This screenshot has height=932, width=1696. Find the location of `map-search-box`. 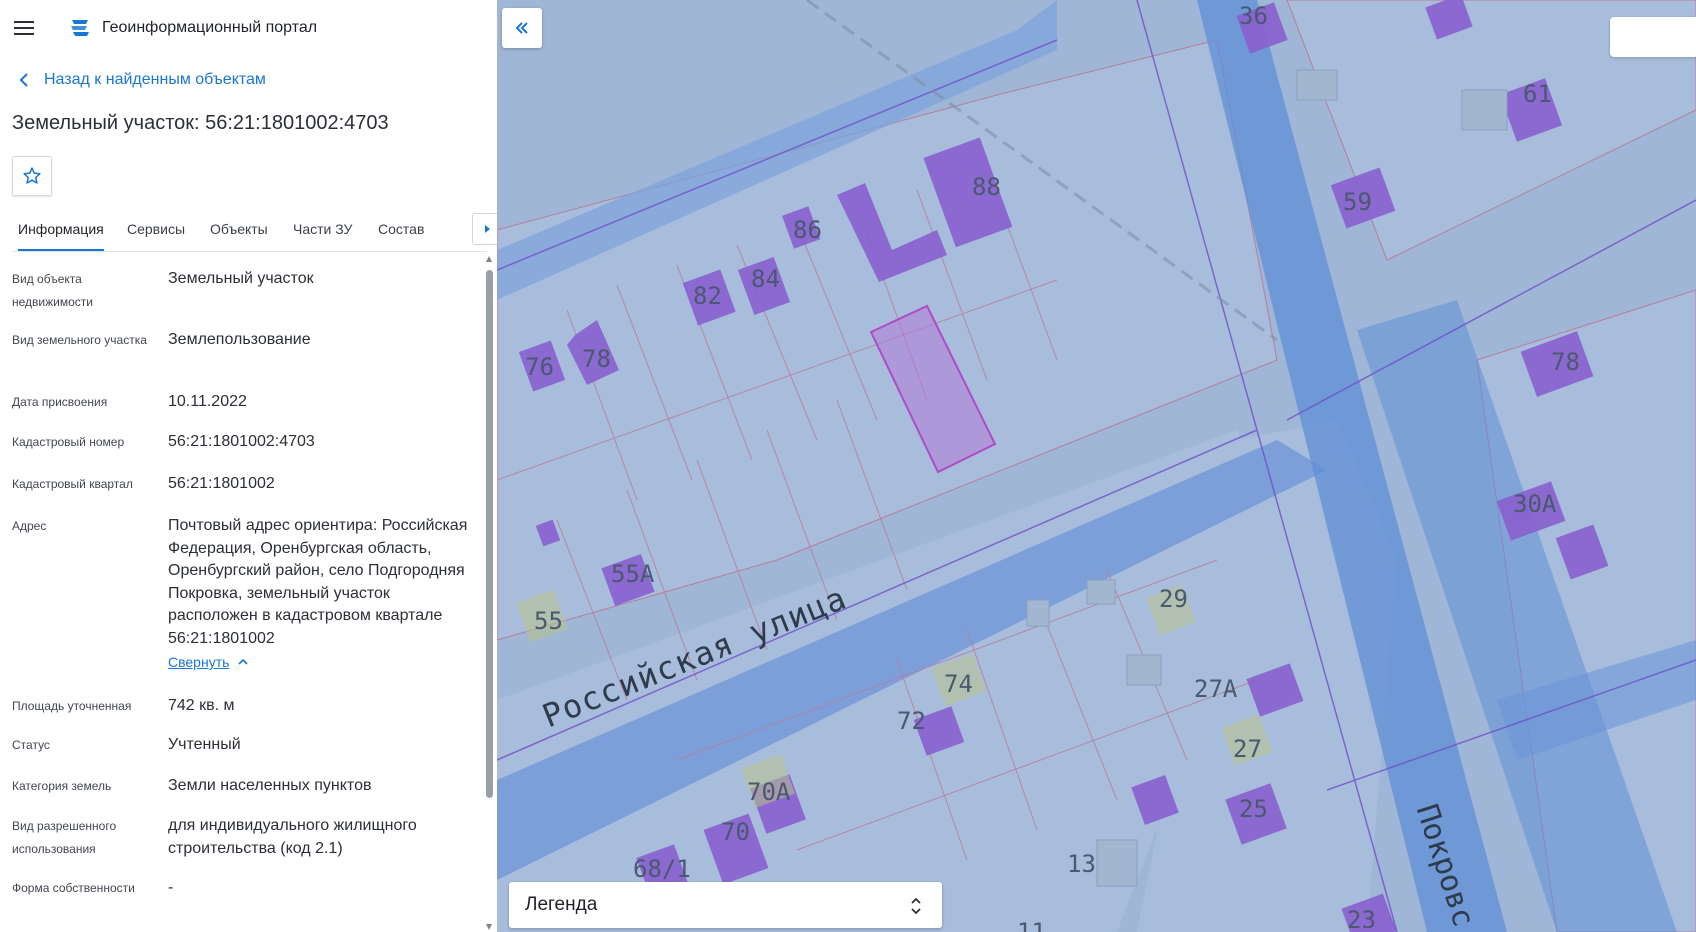

map-search-box is located at coordinates (1653, 37).